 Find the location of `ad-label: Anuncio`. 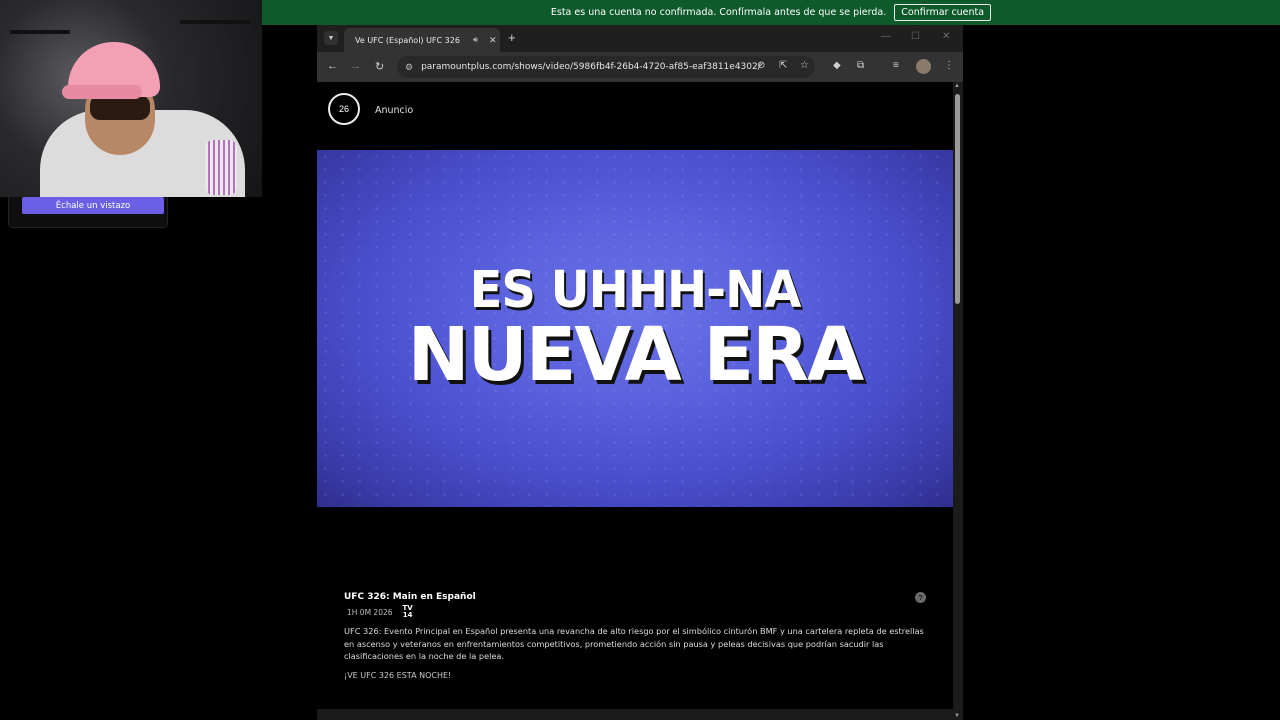

ad-label: Anuncio is located at coordinates (394, 110).